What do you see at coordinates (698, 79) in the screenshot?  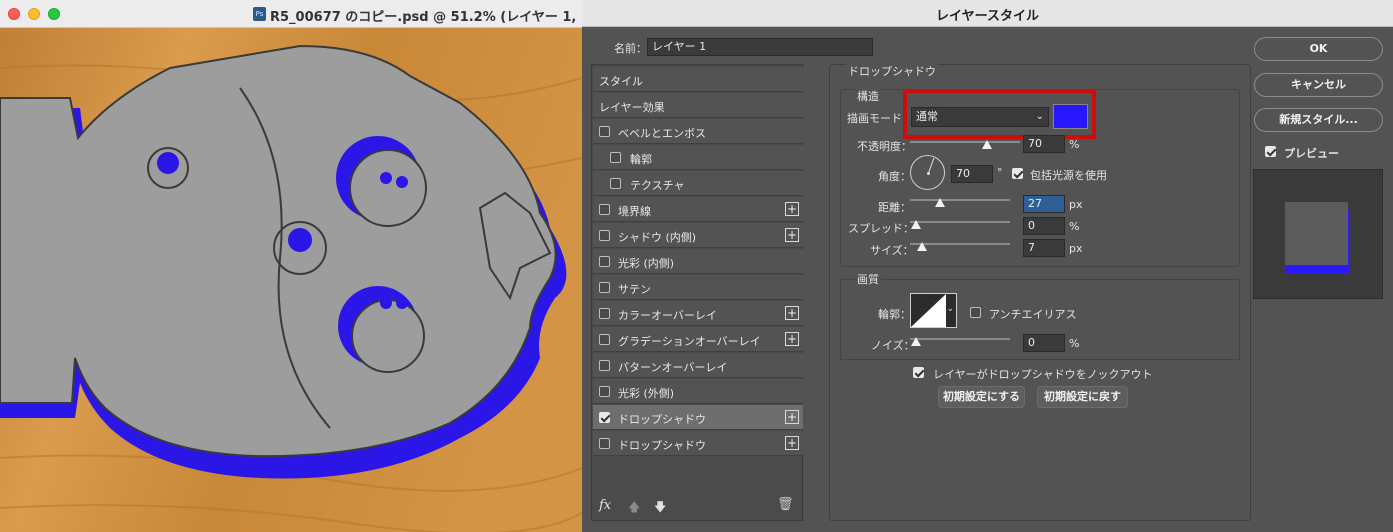 I see `style-list-item: スタイル` at bounding box center [698, 79].